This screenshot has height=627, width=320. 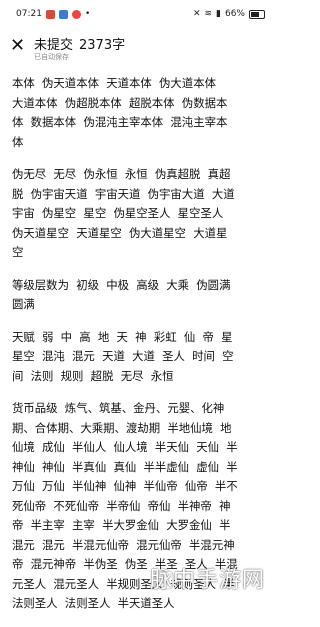 I want to click on status-right: ✕ ≋ ▮ 66%, so click(x=229, y=14).